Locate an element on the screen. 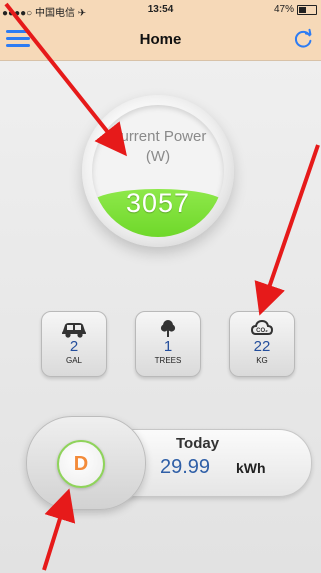 This screenshot has width=321, height=573. eco-value: 1 is located at coordinates (168, 346).